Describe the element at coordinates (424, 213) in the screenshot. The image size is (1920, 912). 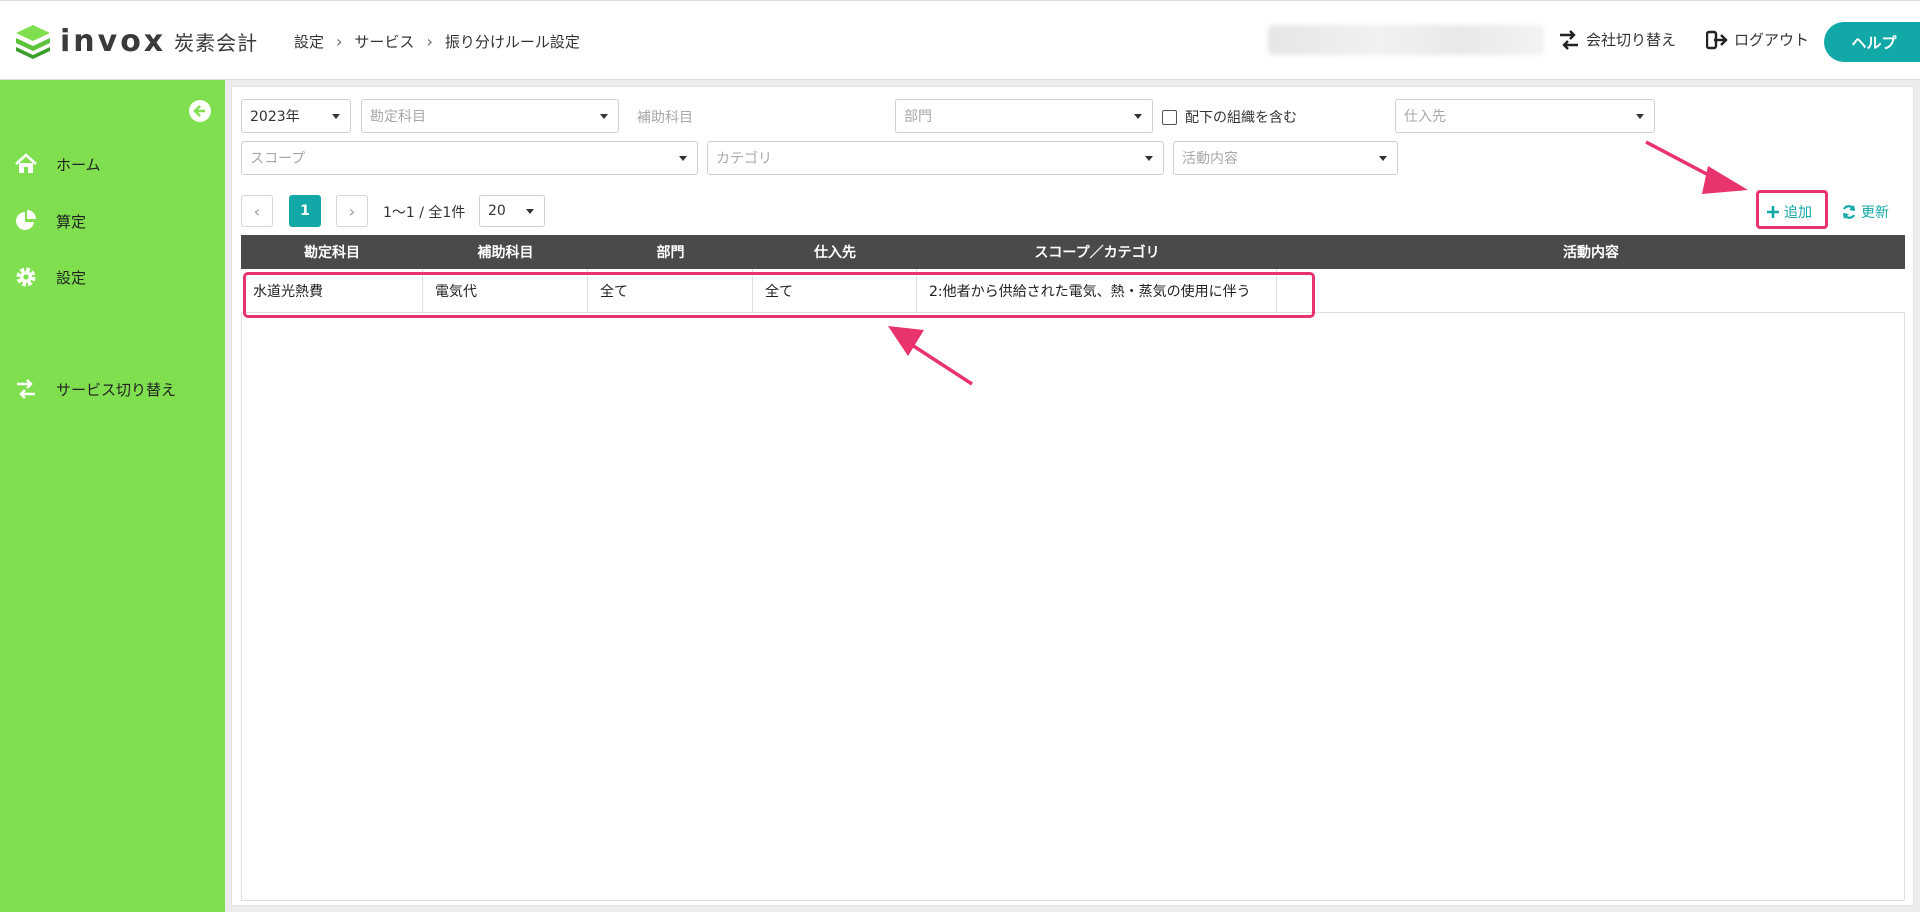
I see `pager-info: 1〜1 / 全1件` at that location.